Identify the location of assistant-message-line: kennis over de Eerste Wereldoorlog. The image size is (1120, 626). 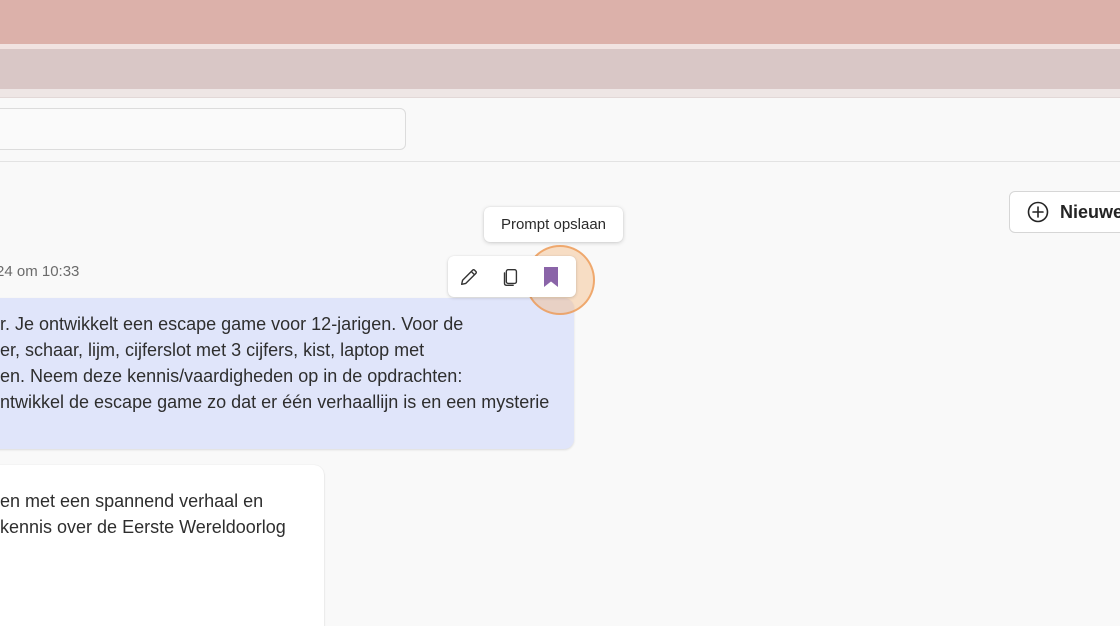
(143, 527).